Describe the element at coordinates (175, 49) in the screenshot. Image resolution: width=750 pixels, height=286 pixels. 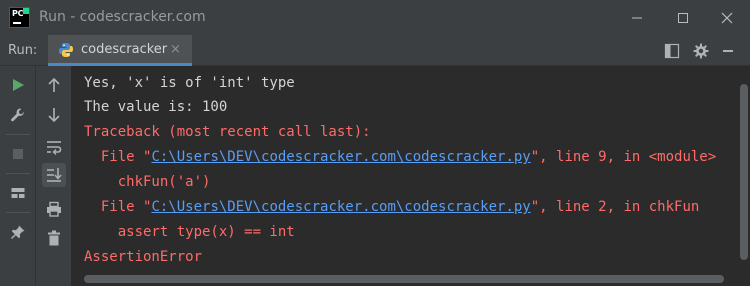
I see `close-tab-icon: ×` at that location.